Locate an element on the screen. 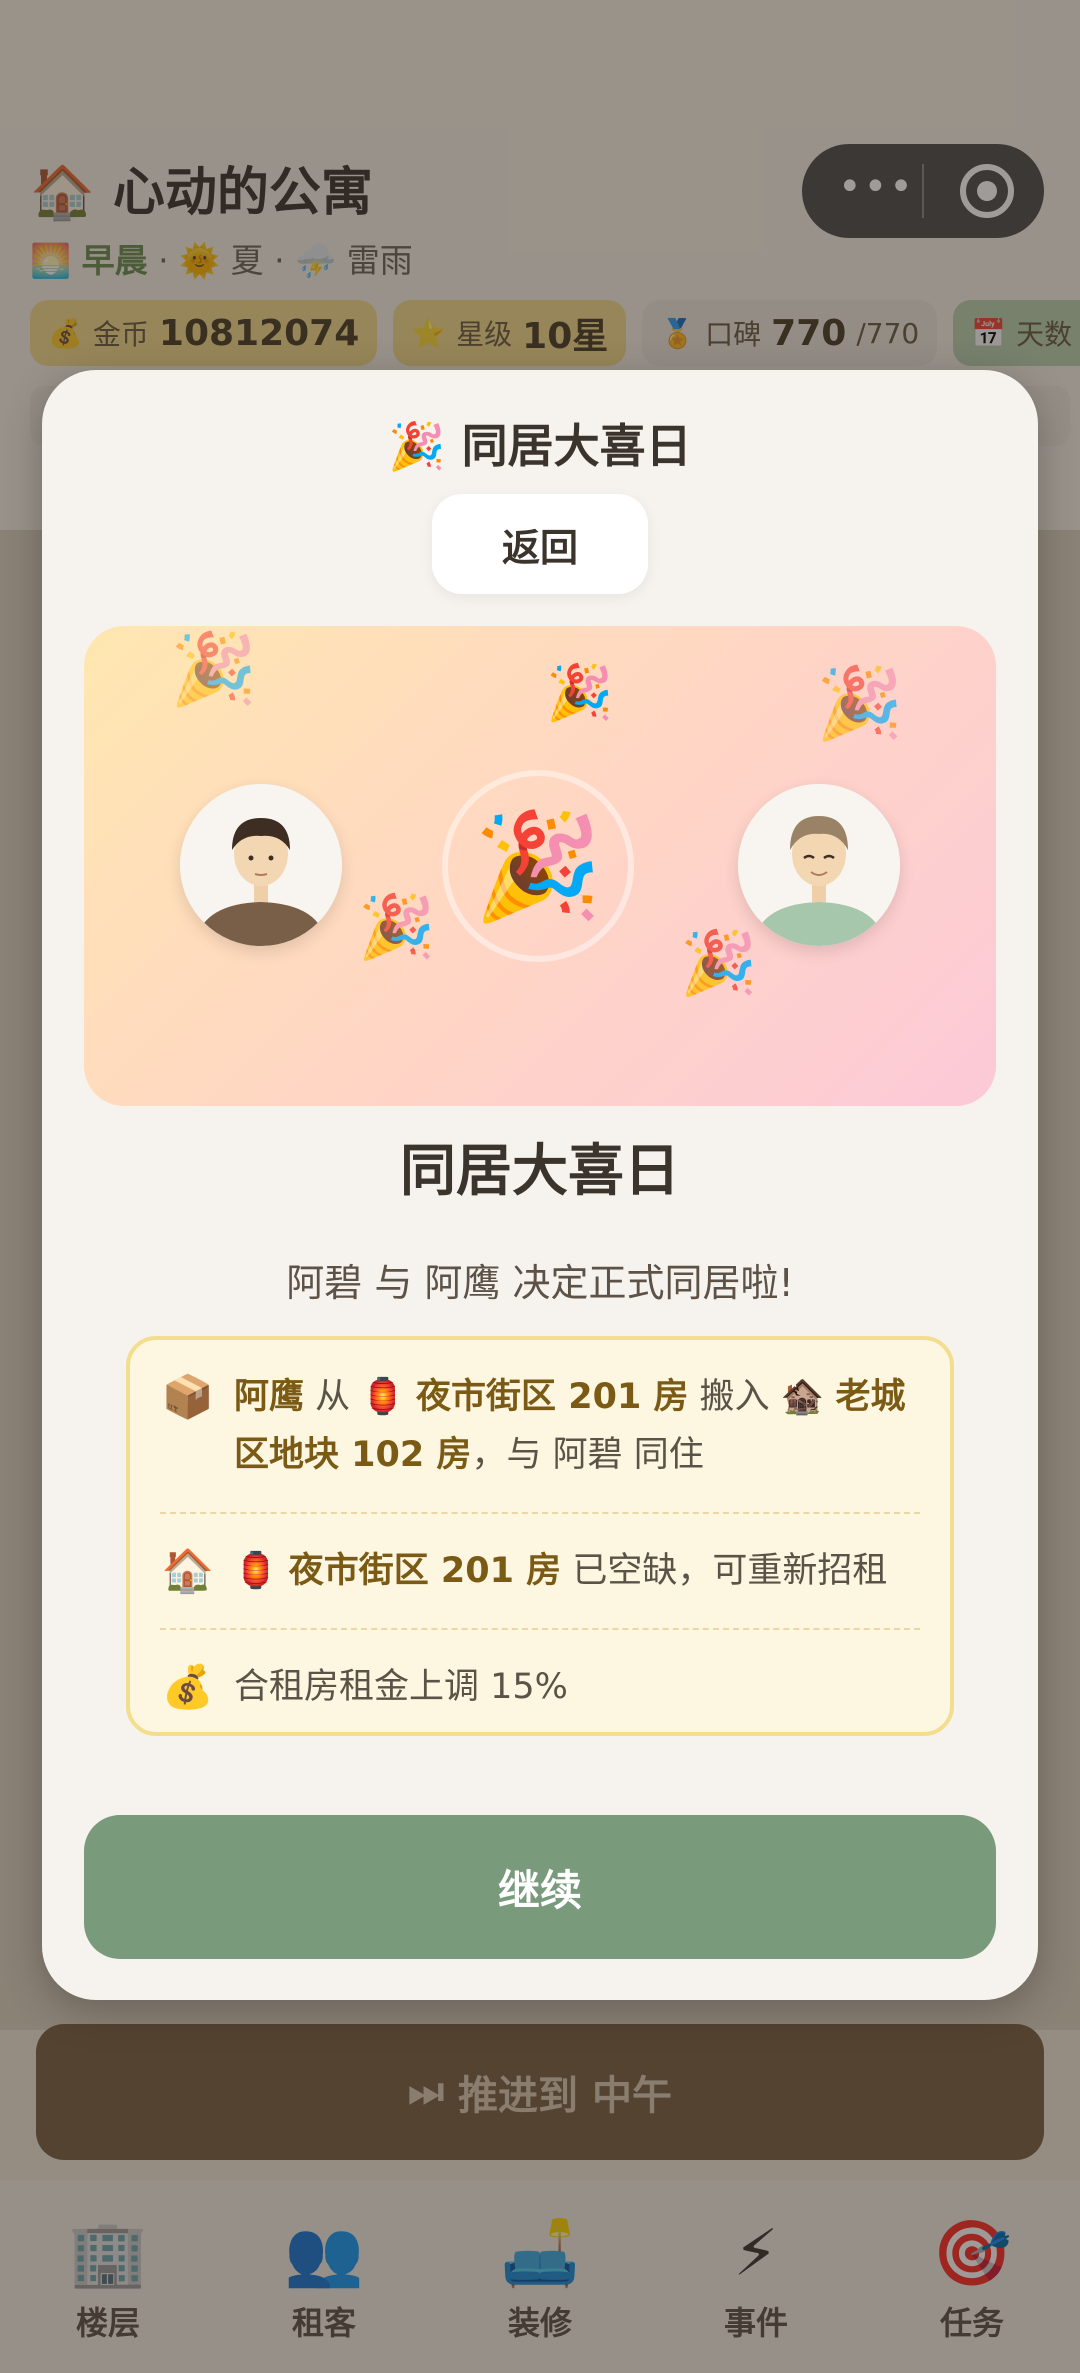  continue-button: 继续 is located at coordinates (540, 1887).